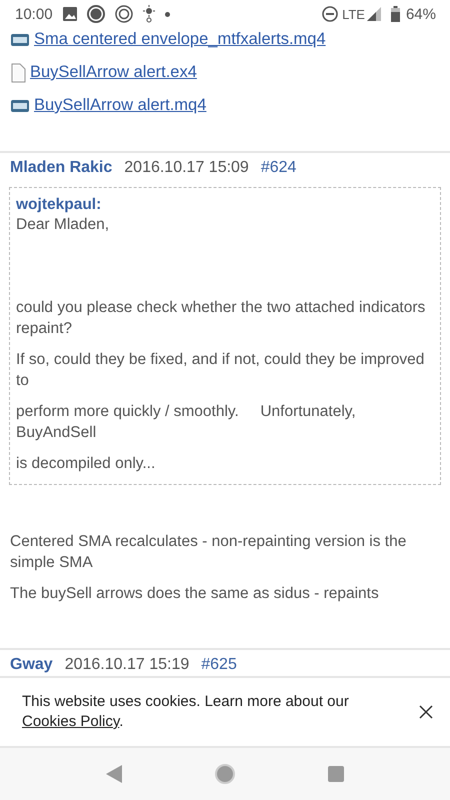 The image size is (450, 800). I want to click on attachment-link: Sma centered envelope_mtfxalerts.mq4, so click(180, 39).